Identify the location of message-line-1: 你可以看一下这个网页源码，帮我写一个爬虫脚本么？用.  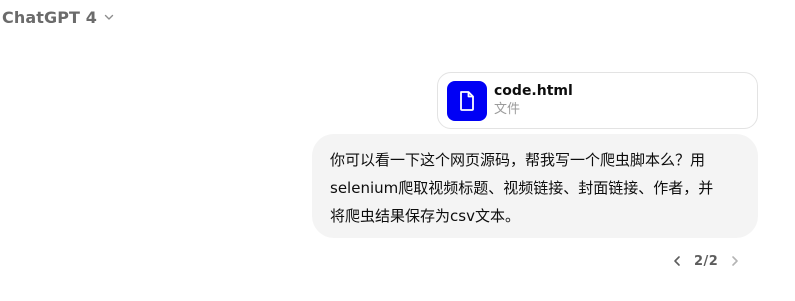
(518, 160).